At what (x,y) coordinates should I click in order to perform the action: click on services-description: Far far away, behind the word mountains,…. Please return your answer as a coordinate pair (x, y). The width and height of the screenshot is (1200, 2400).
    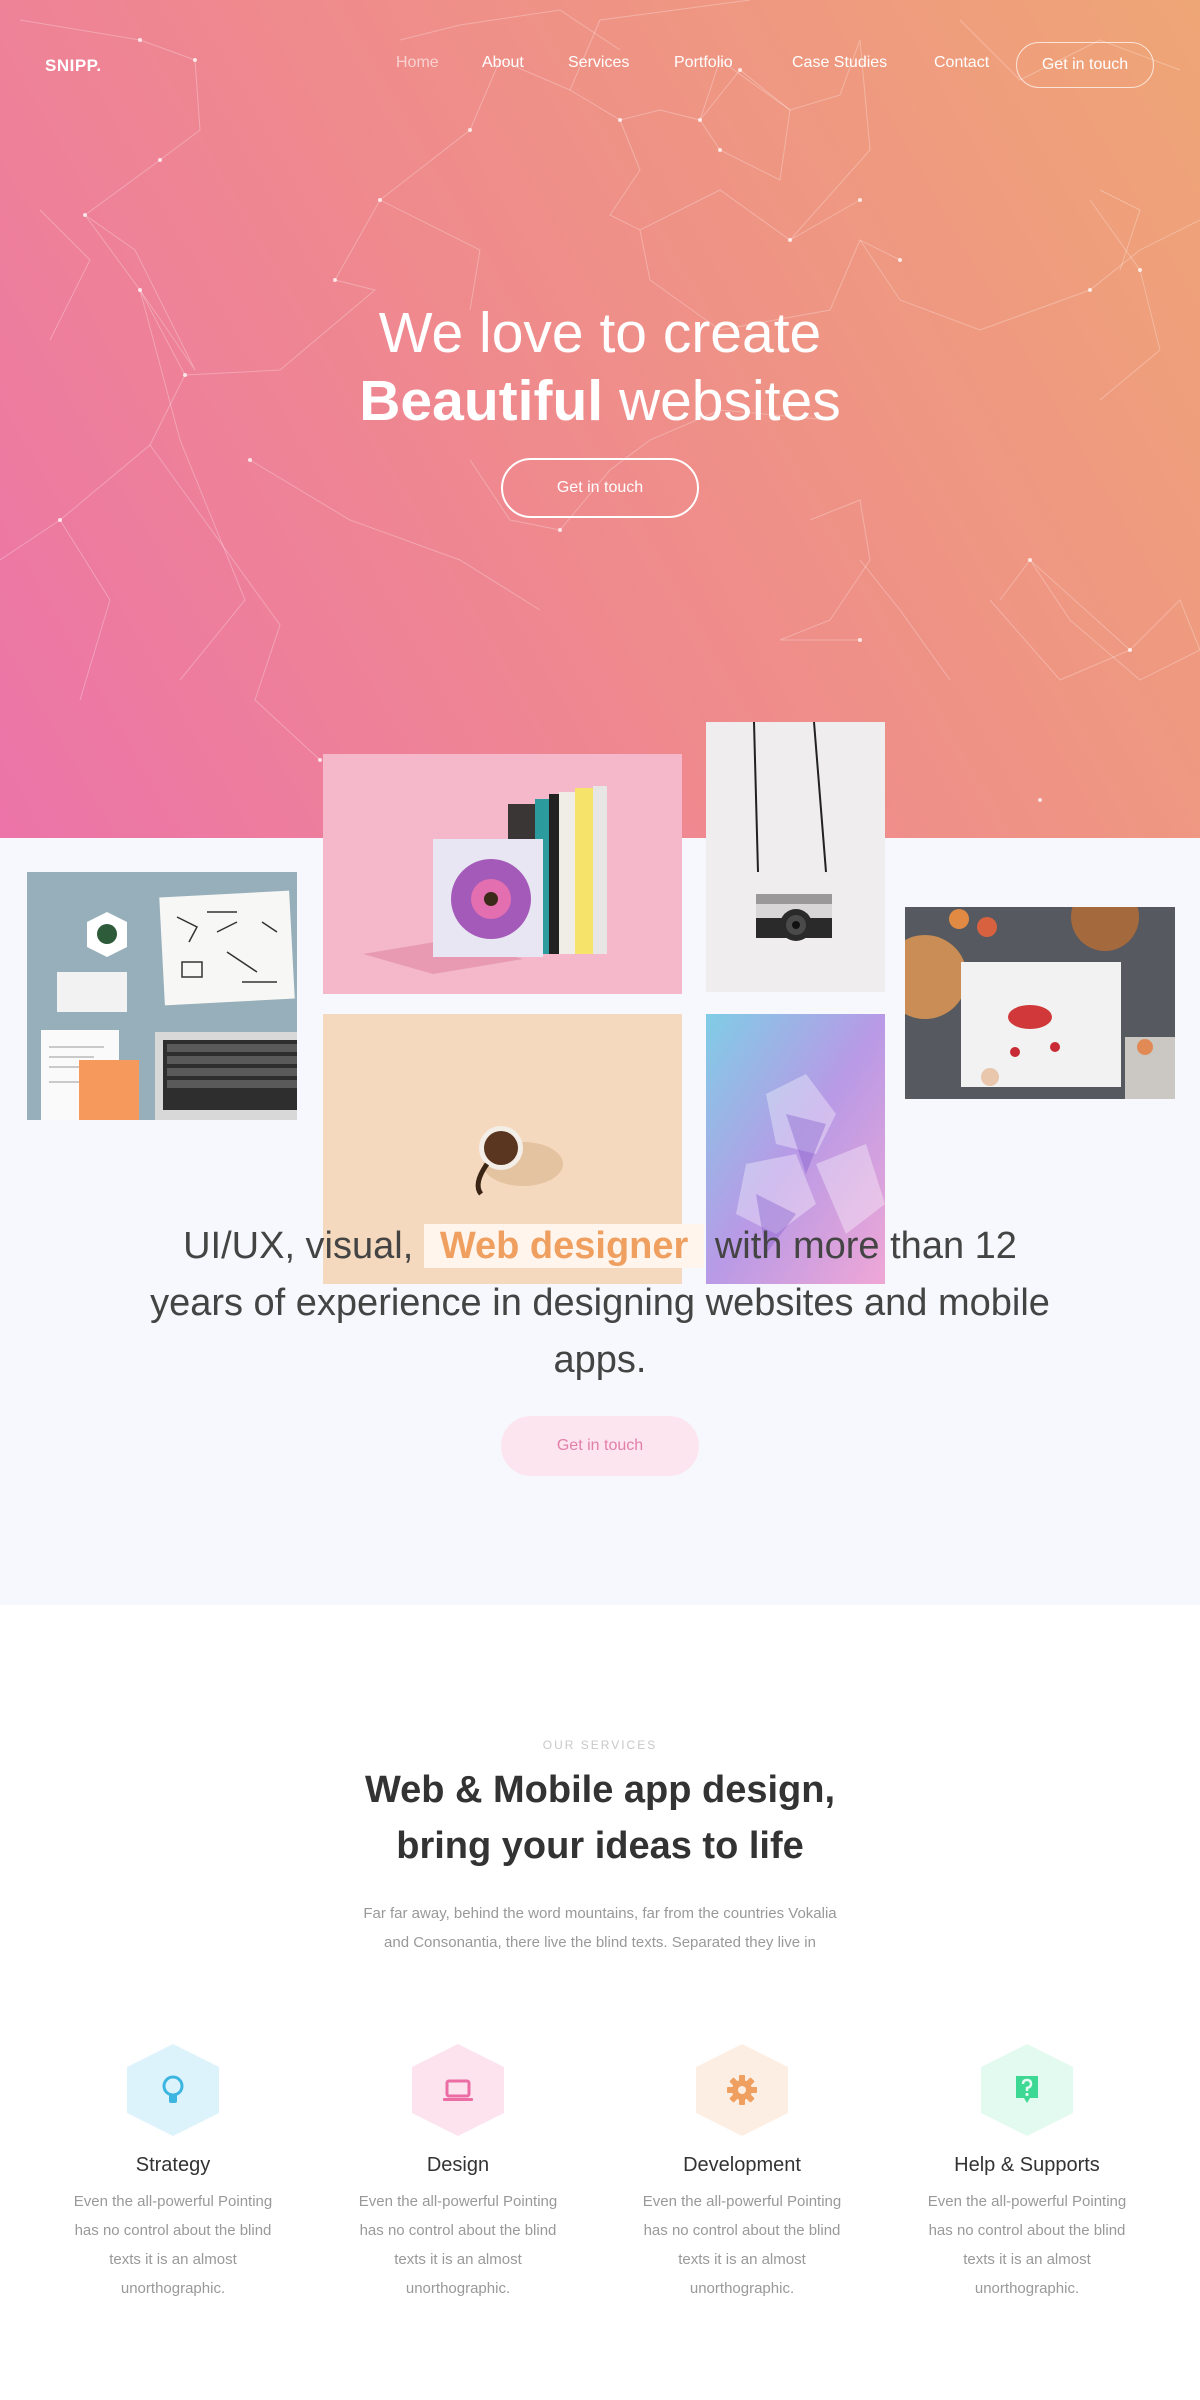
    Looking at the image, I should click on (600, 1928).